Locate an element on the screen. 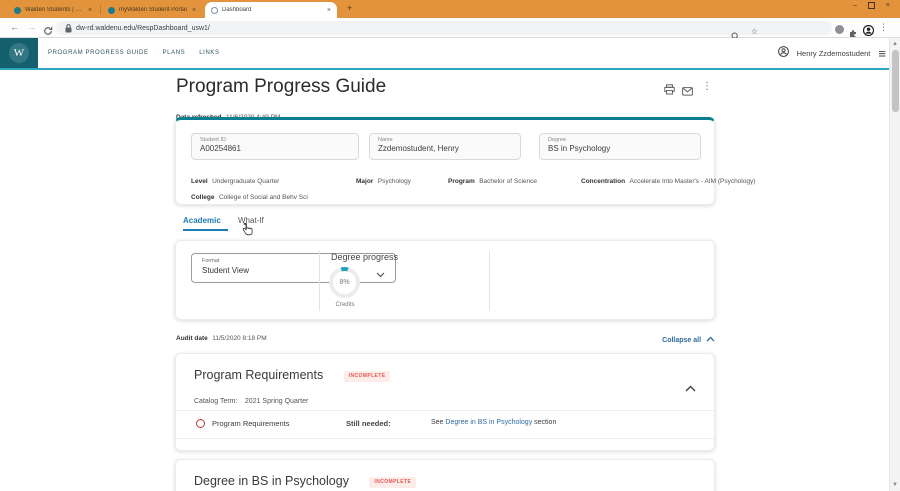  requirement-name: Program Requirements is located at coordinates (251, 423).